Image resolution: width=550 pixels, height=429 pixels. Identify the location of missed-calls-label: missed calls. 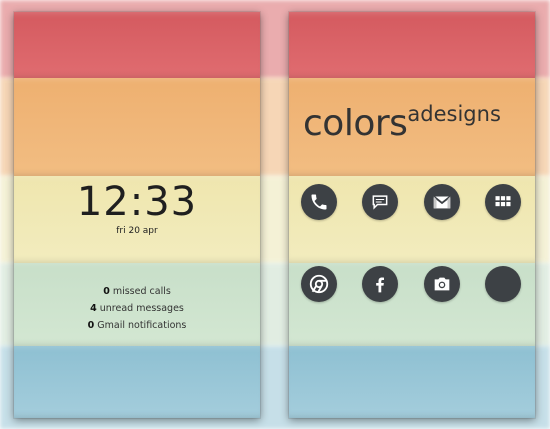
(141, 291).